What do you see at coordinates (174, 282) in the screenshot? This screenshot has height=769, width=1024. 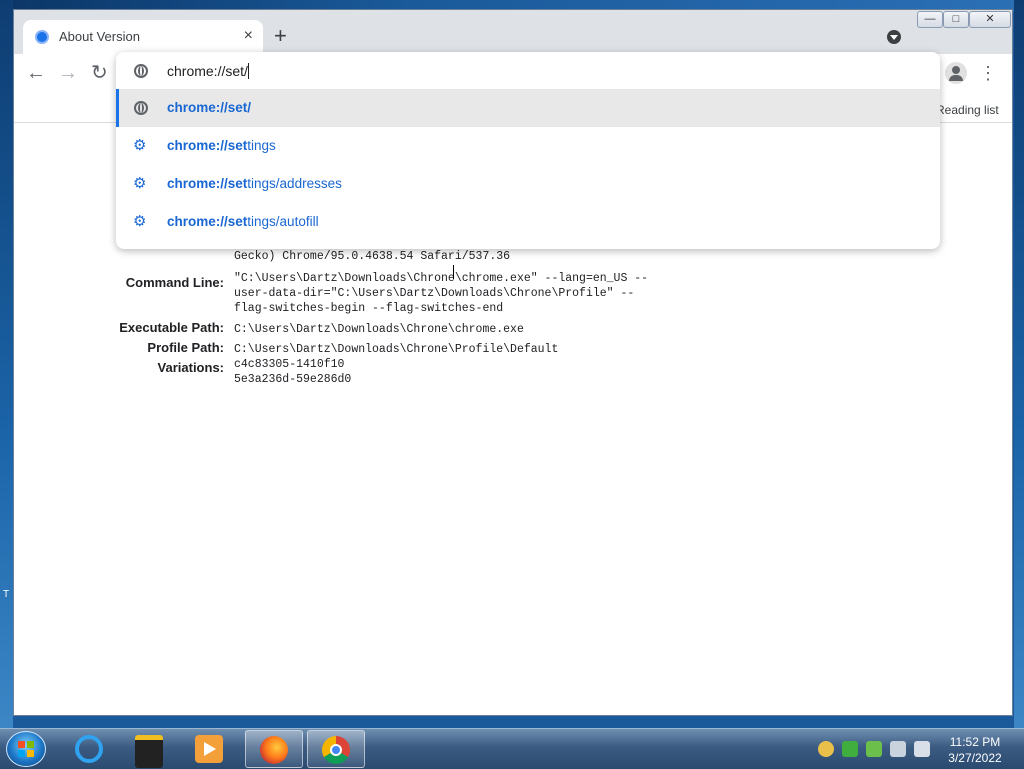 I see `command-line-label: Command Line:` at bounding box center [174, 282].